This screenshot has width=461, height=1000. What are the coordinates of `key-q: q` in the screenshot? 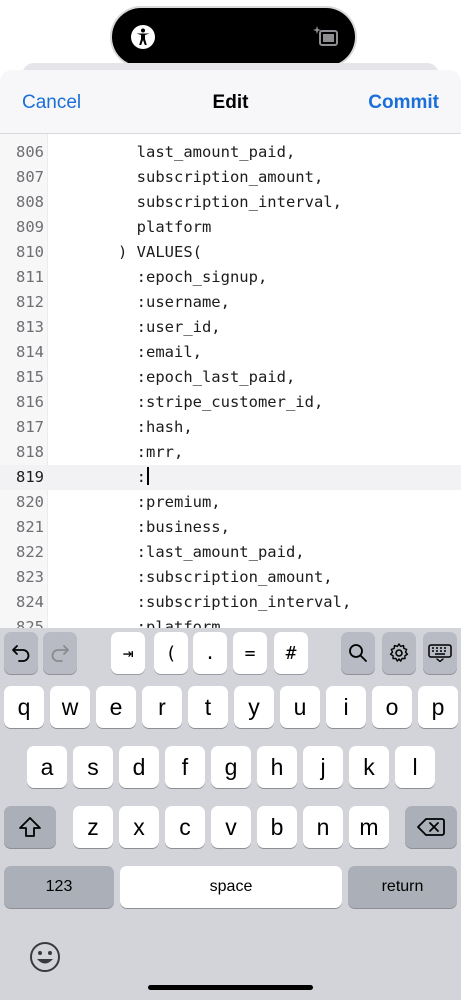 It's located at (24, 707).